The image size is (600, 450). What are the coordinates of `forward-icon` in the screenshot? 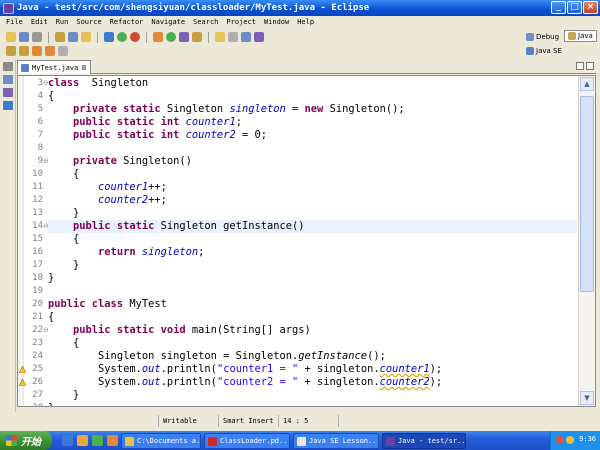 It's located at (63, 51).